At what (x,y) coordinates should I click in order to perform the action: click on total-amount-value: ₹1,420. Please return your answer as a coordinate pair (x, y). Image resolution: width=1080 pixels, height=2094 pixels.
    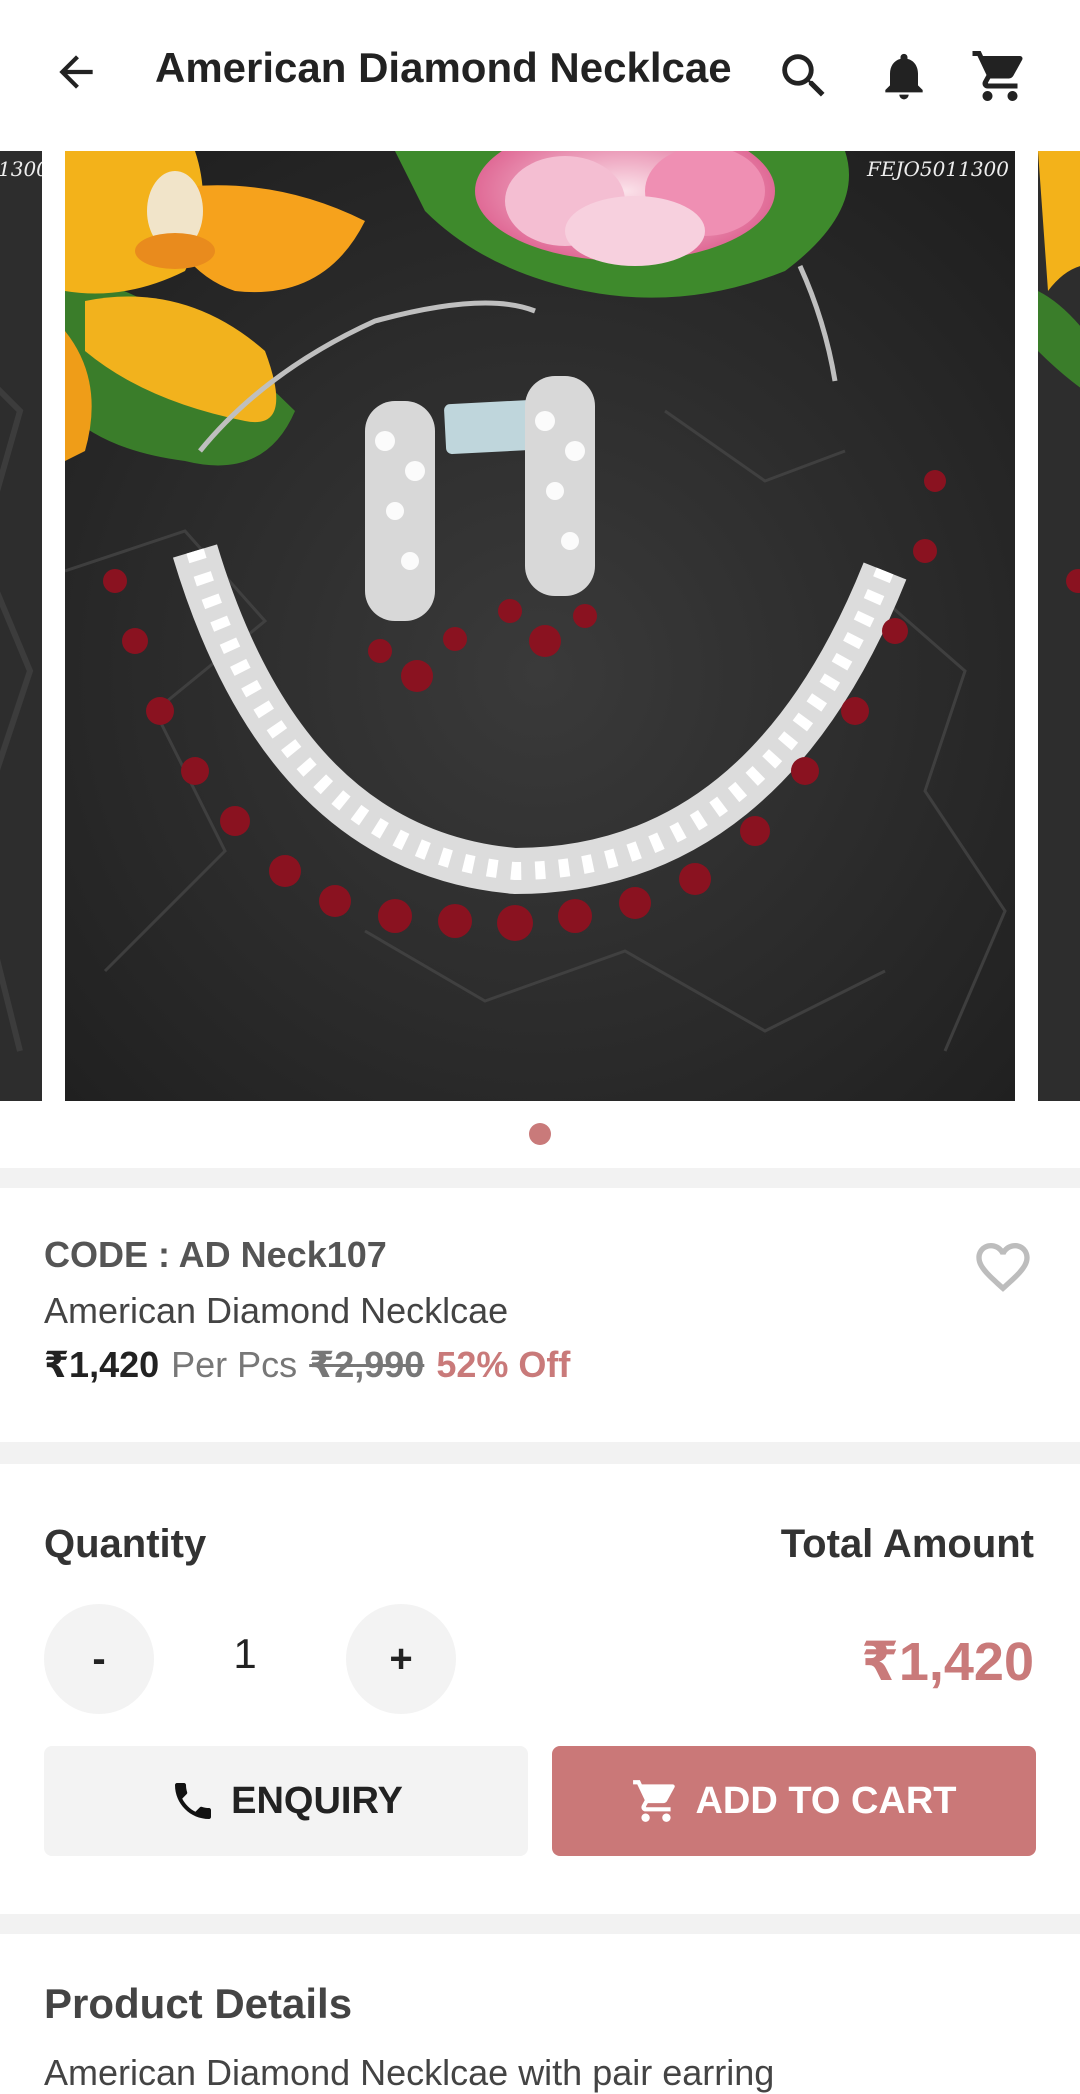
    Looking at the image, I should click on (947, 1662).